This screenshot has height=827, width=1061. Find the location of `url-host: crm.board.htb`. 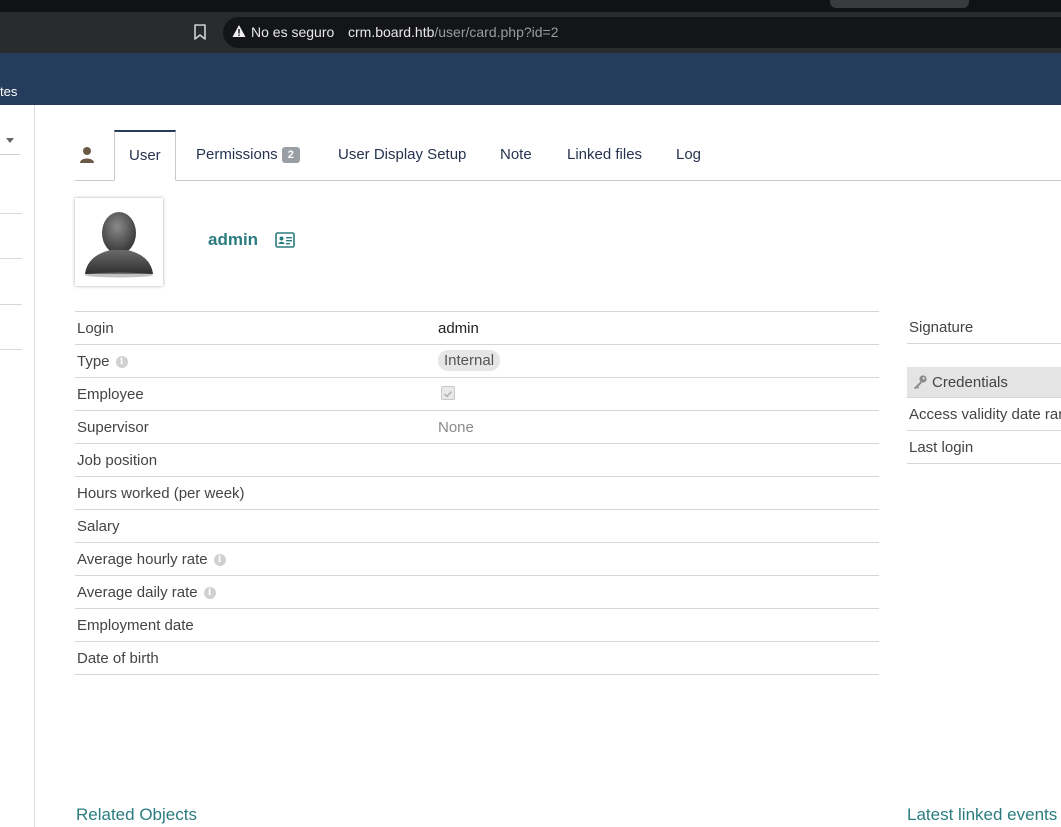

url-host: crm.board.htb is located at coordinates (391, 32).